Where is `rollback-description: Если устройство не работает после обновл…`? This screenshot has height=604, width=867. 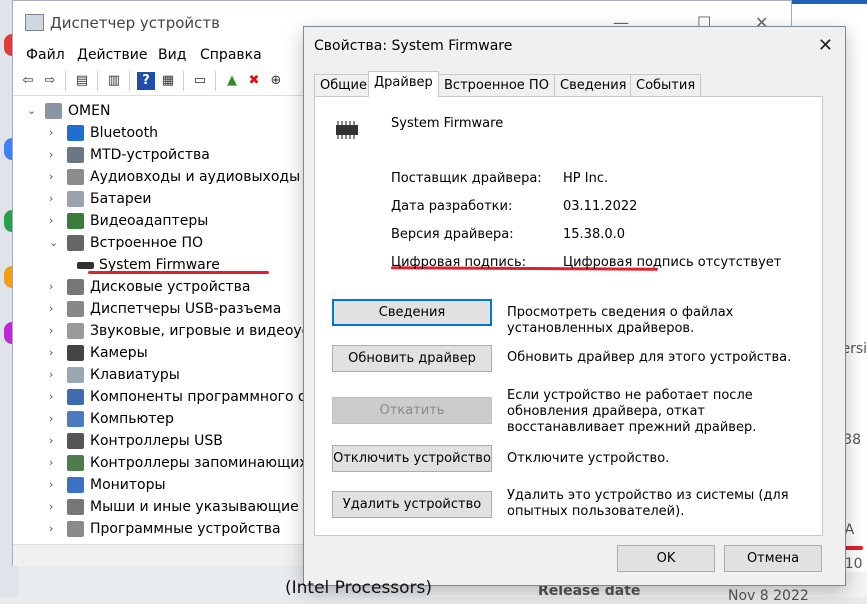
rollback-description: Если устройство не работает после обновл… is located at coordinates (632, 411).